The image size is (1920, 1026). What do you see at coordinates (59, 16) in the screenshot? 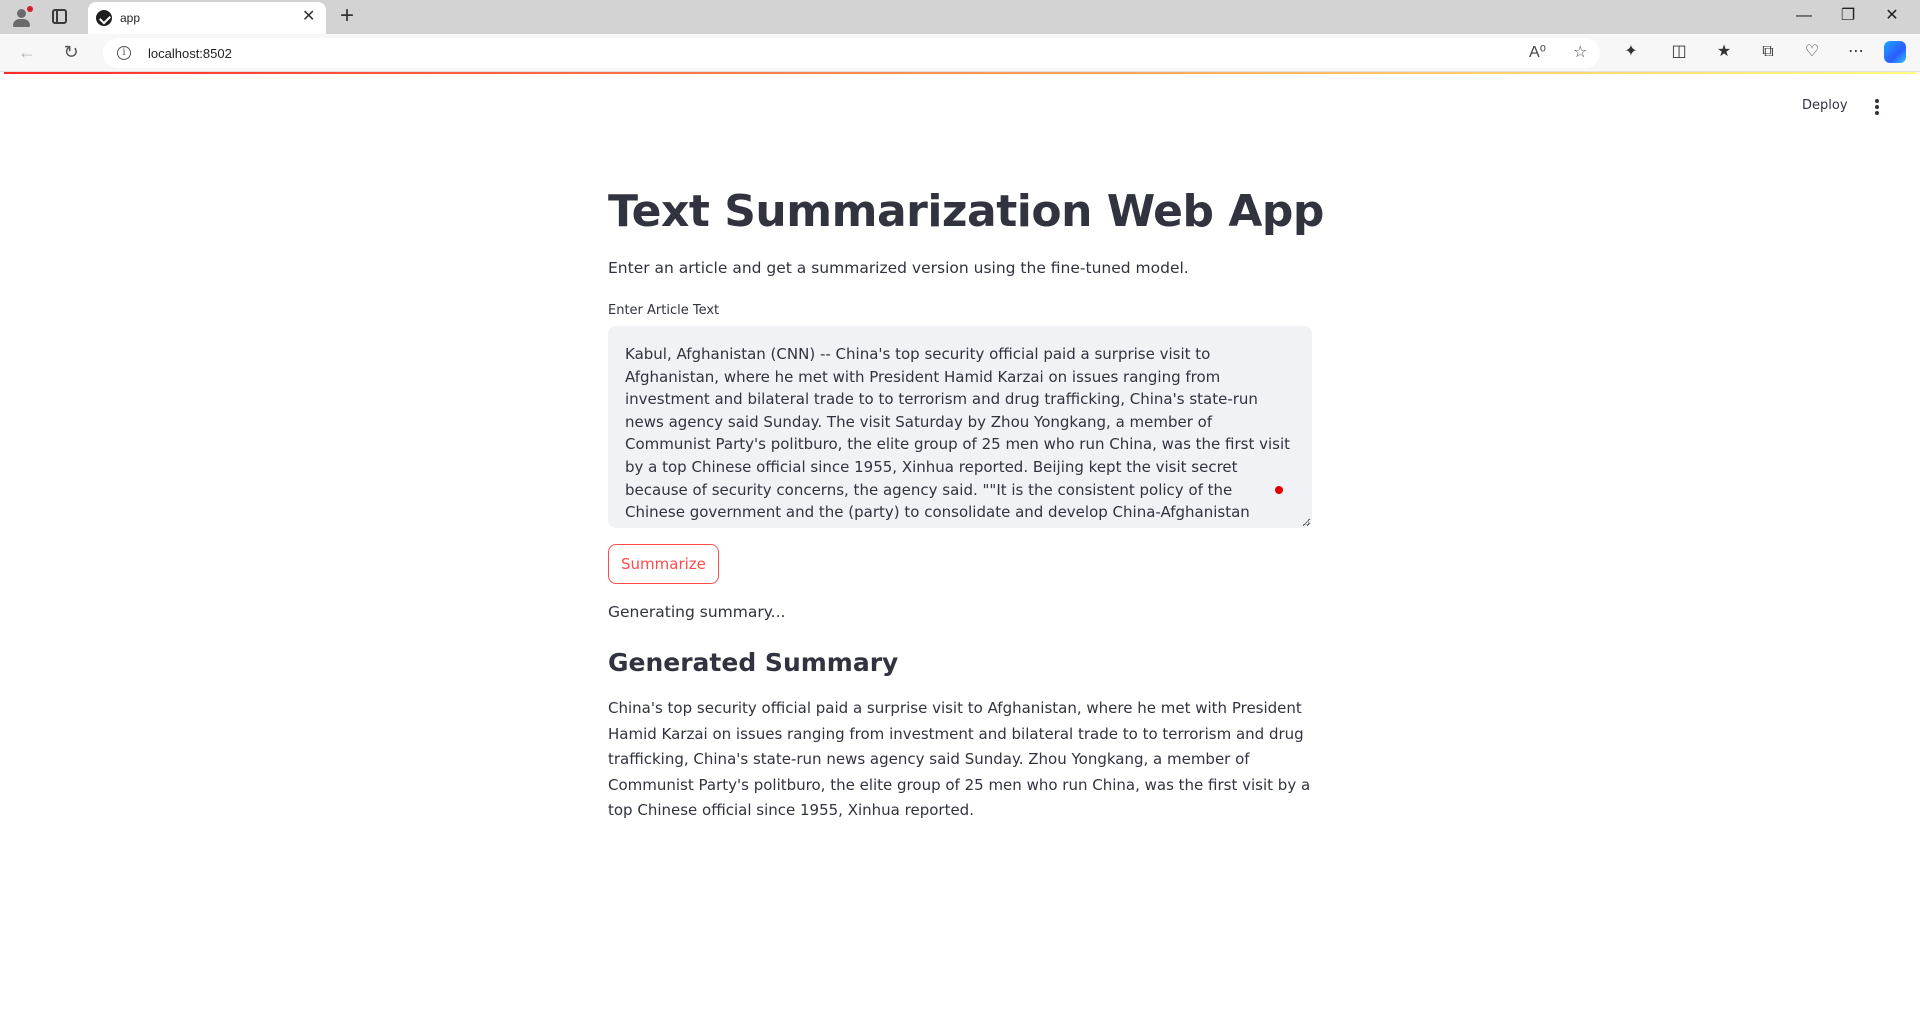
I see `tab-actions-icon` at bounding box center [59, 16].